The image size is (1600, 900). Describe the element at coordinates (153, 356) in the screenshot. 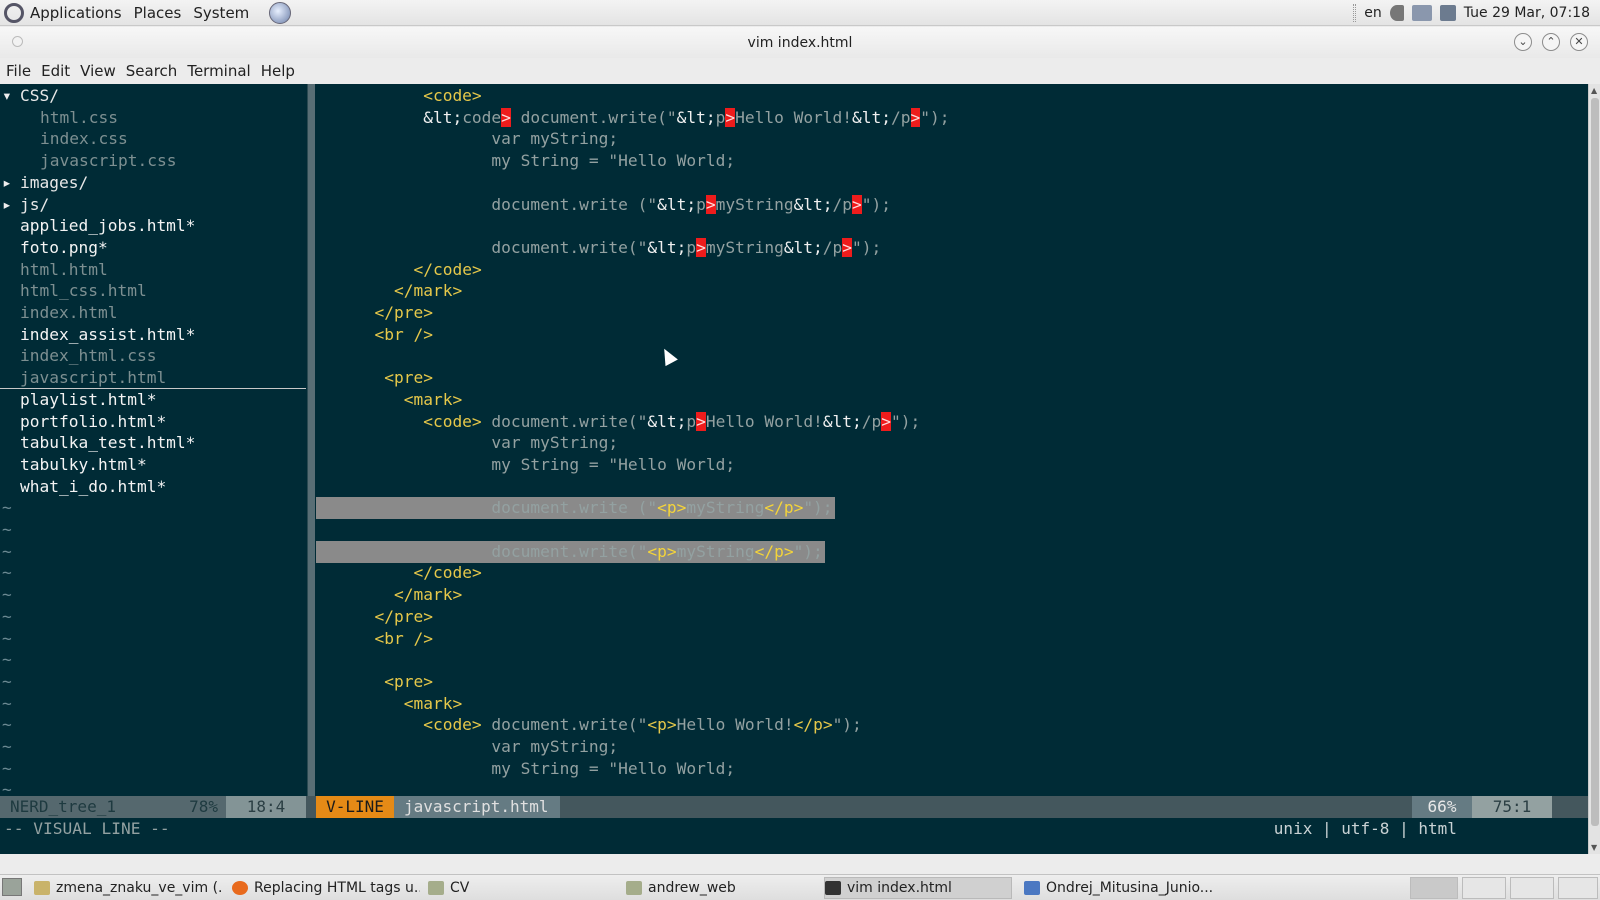

I see `tree-file-item: index_html.css` at that location.